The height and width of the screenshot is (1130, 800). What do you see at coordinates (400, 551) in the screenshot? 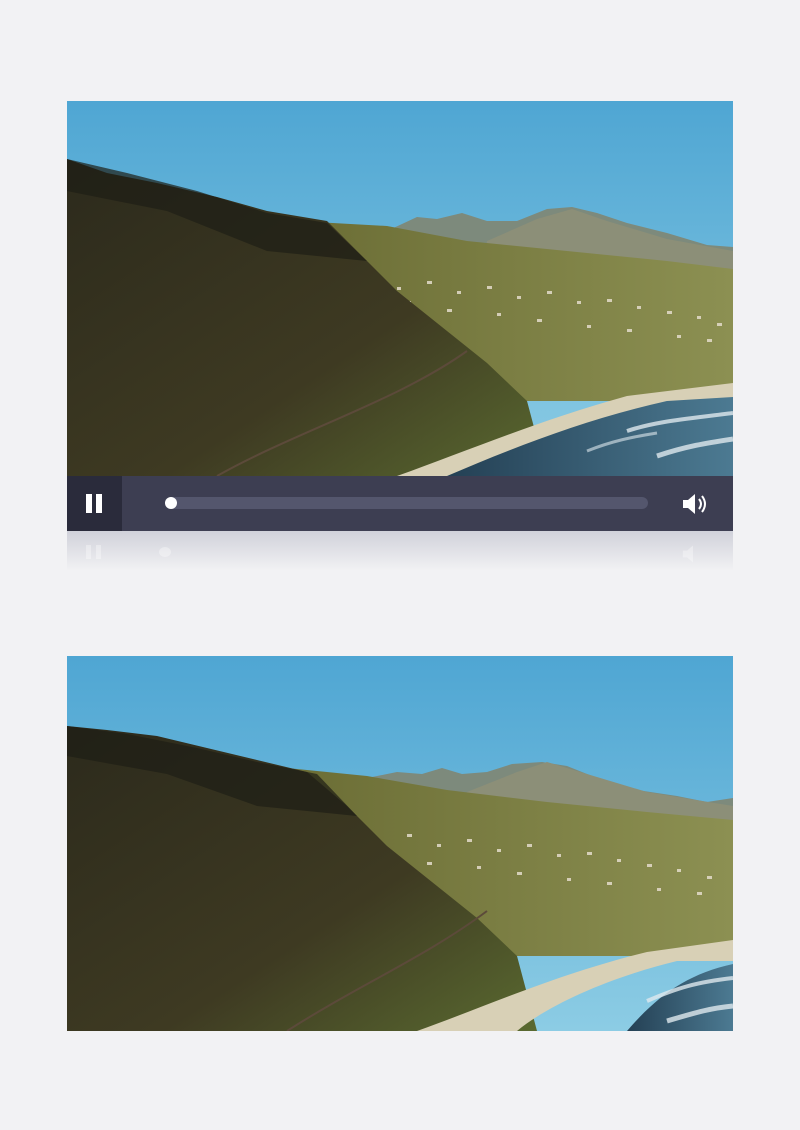
I see `player-reflection` at bounding box center [400, 551].